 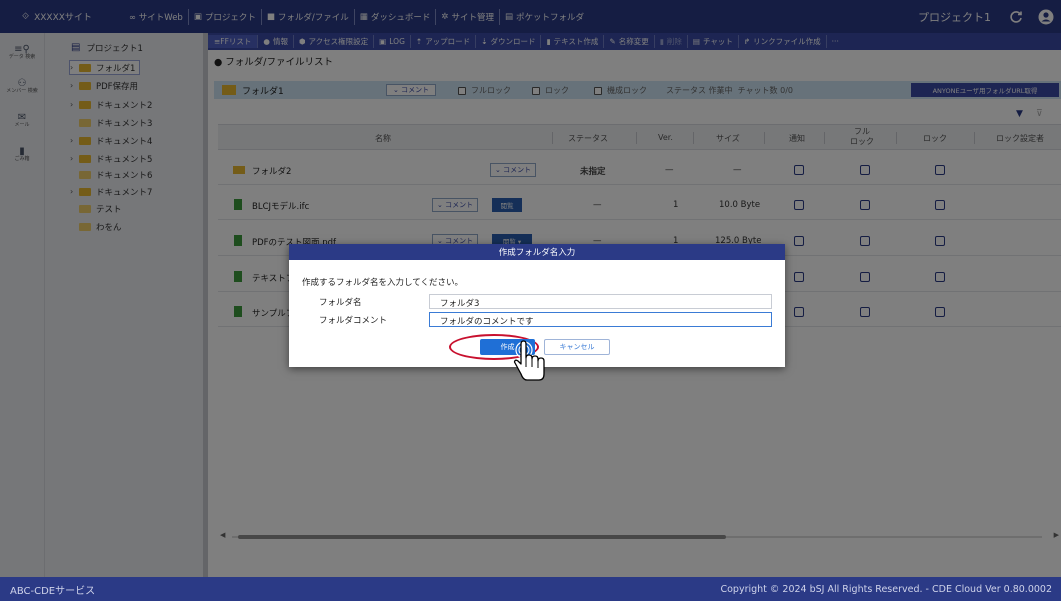 I want to click on folder-name-label: フォルダ名, so click(x=340, y=303).